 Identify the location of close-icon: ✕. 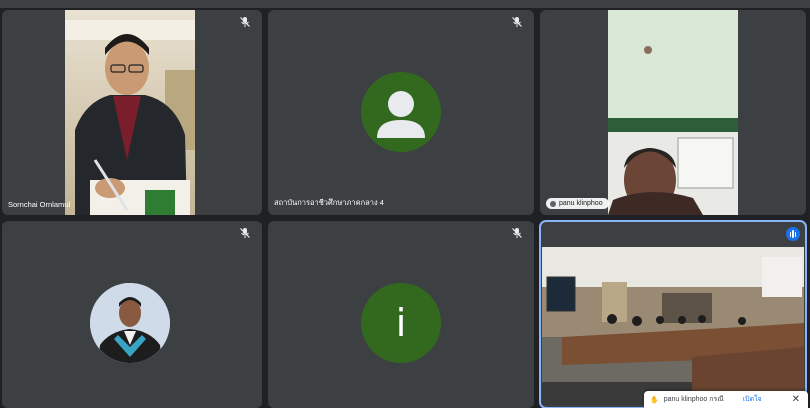
(796, 399).